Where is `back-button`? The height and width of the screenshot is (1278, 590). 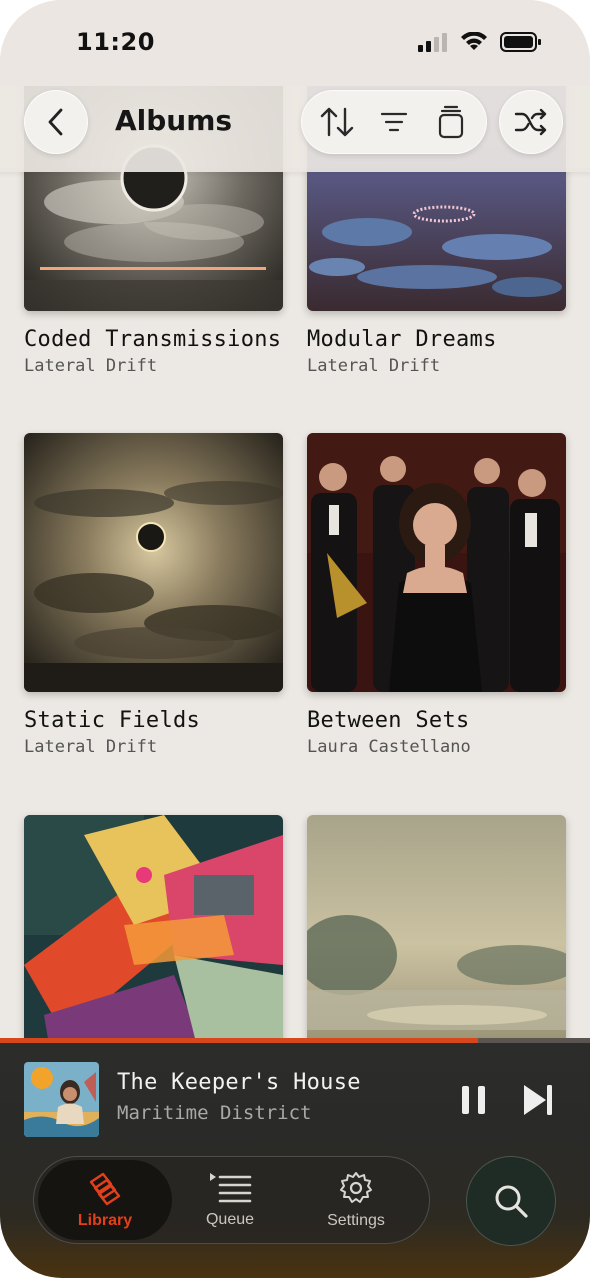 back-button is located at coordinates (56, 122).